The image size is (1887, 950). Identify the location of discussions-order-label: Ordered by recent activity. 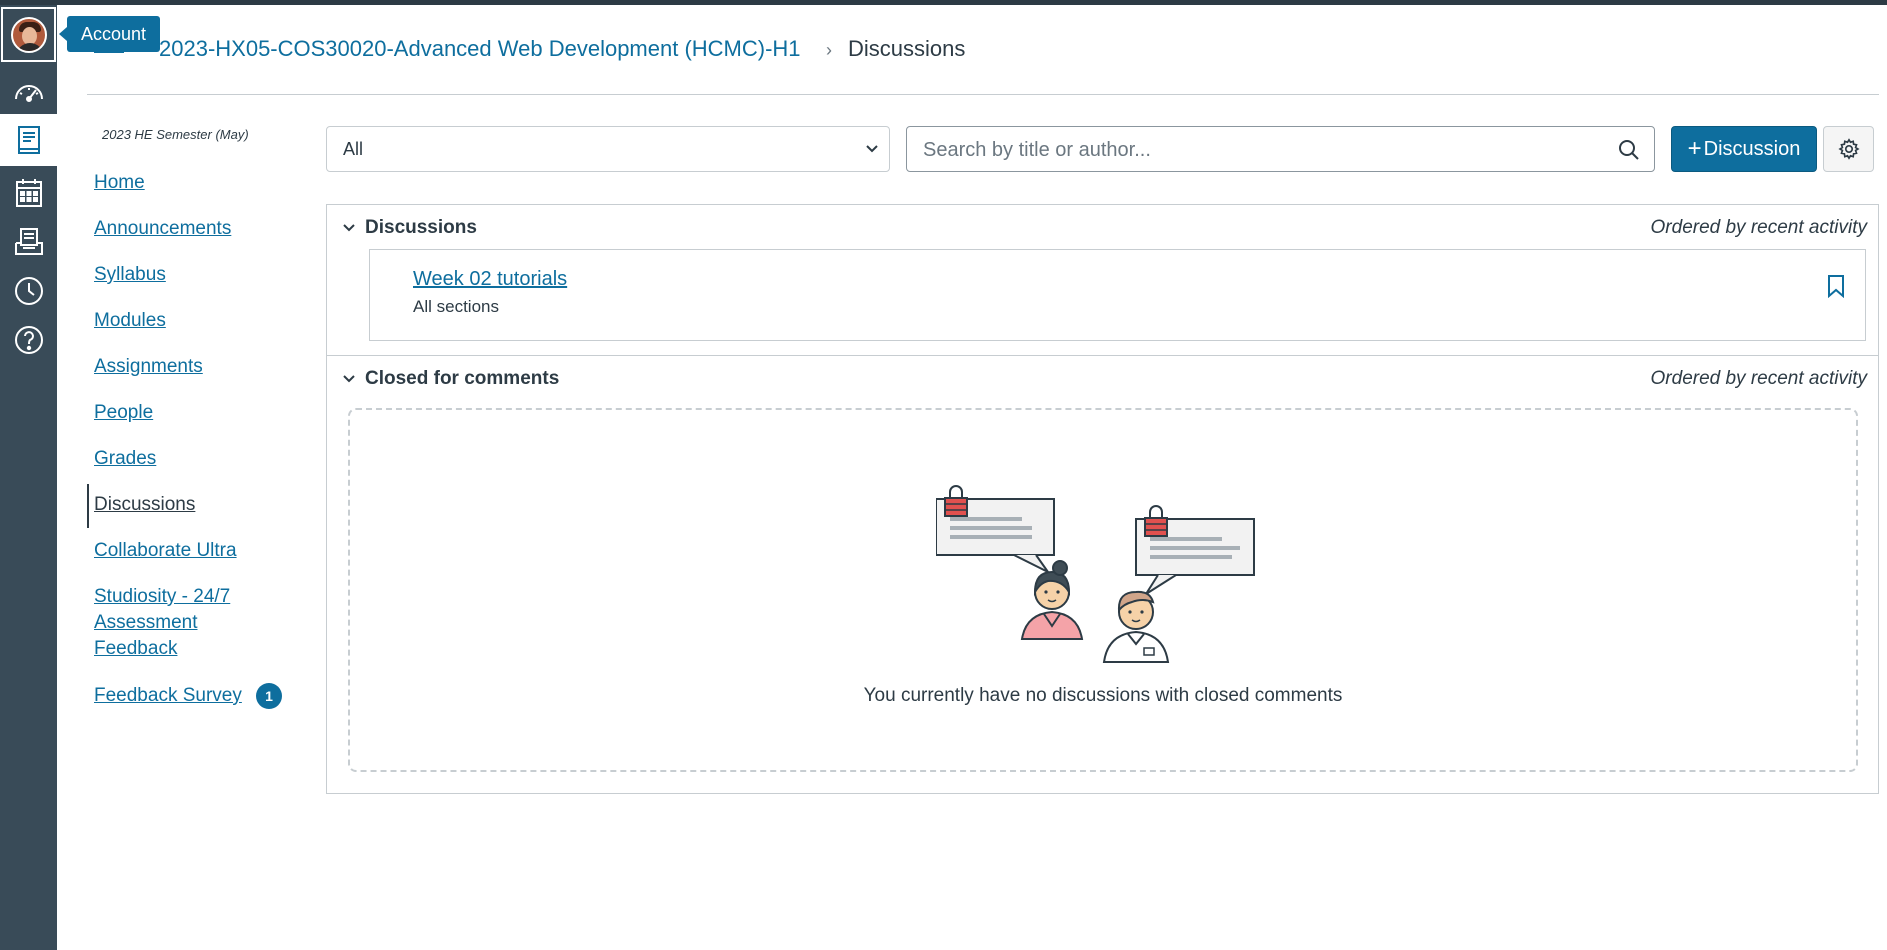
(1758, 227).